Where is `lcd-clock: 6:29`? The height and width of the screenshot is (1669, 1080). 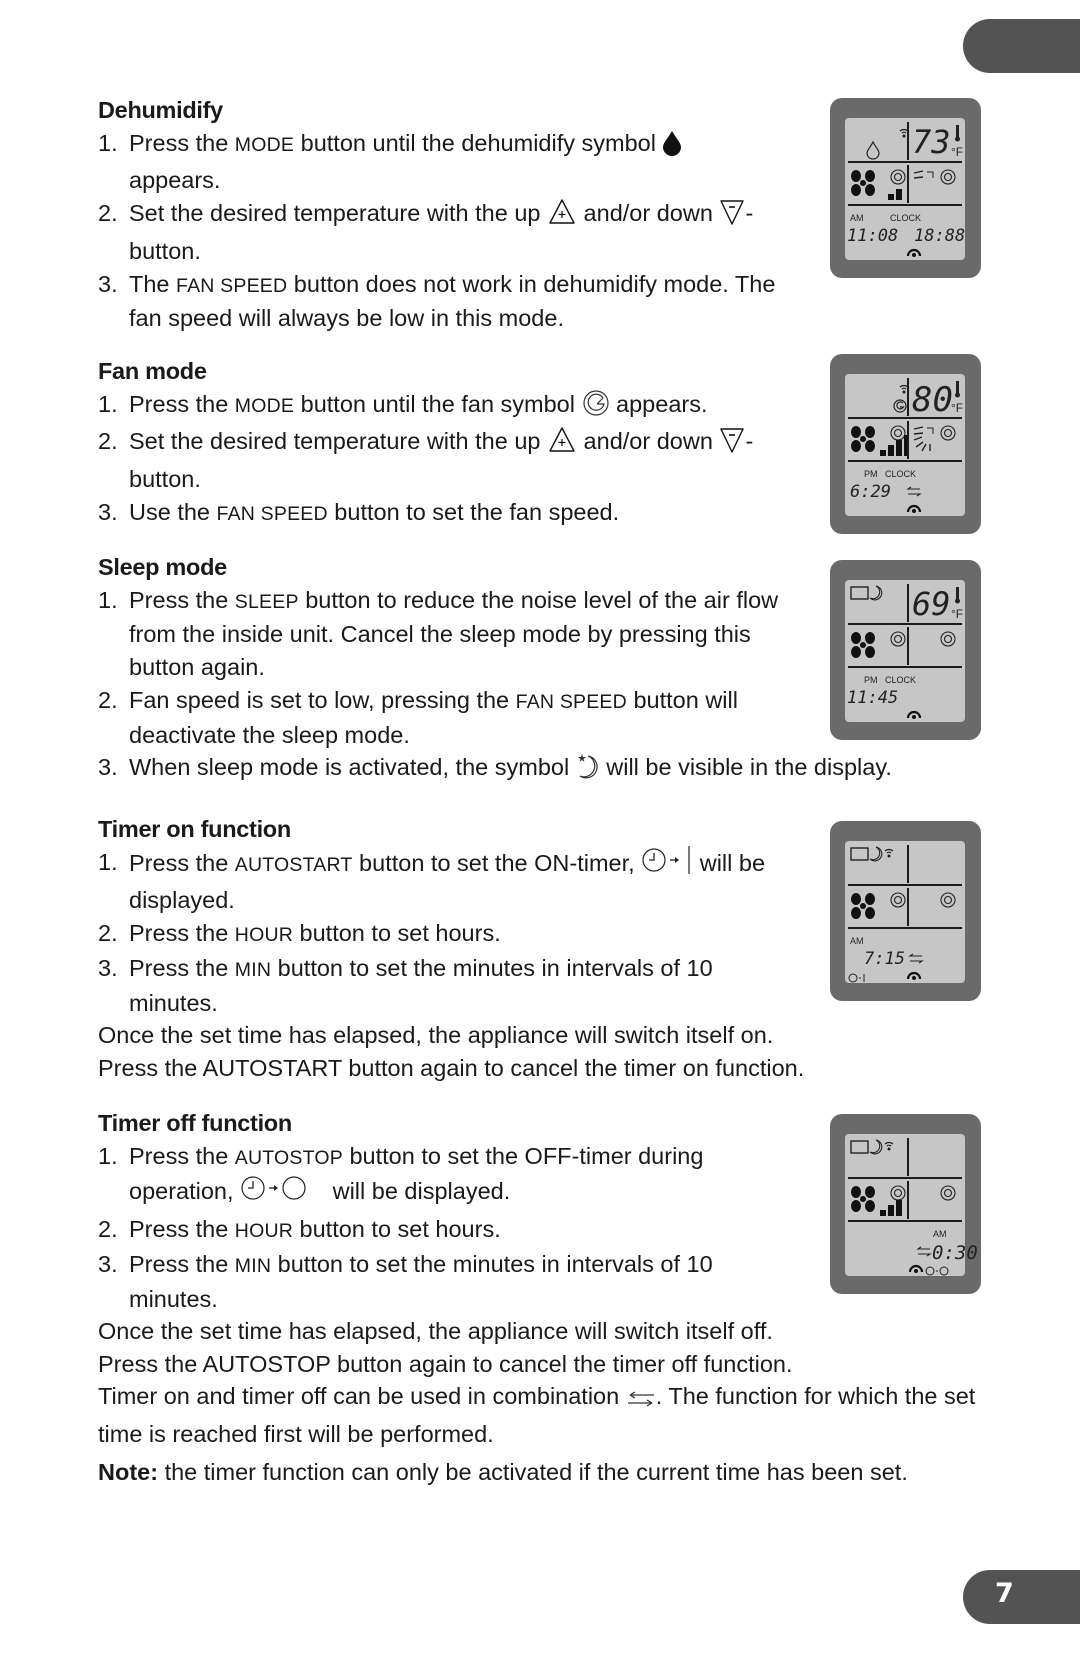
lcd-clock: 6:29 is located at coordinates (870, 492).